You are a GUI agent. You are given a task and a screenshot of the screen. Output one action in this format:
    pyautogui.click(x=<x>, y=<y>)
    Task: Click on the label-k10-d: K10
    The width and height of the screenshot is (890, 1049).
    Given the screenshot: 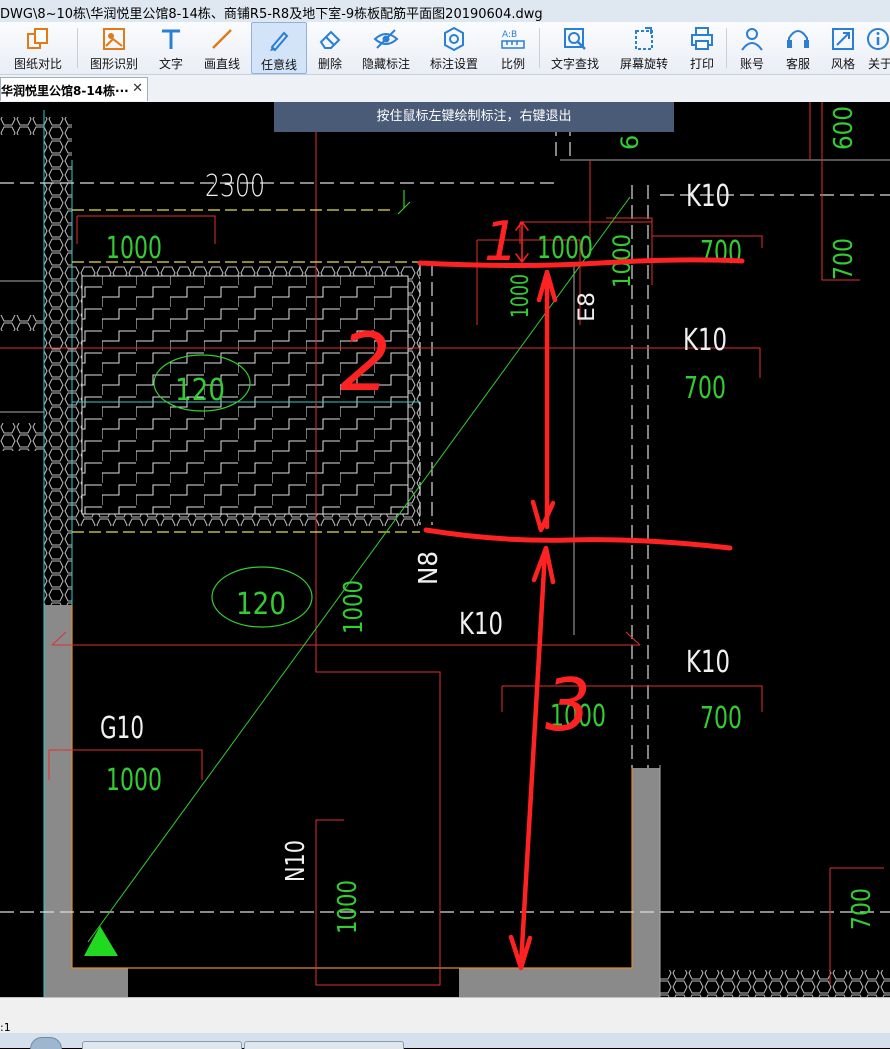 What is the action you would take?
    pyautogui.click(x=708, y=662)
    